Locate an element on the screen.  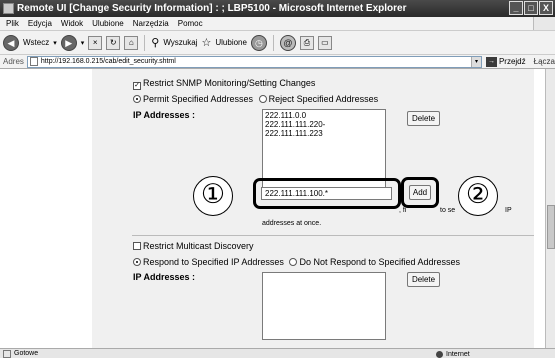
multicast-restrict-label: Restrict Multicast Discovery is located at coordinates (198, 246).